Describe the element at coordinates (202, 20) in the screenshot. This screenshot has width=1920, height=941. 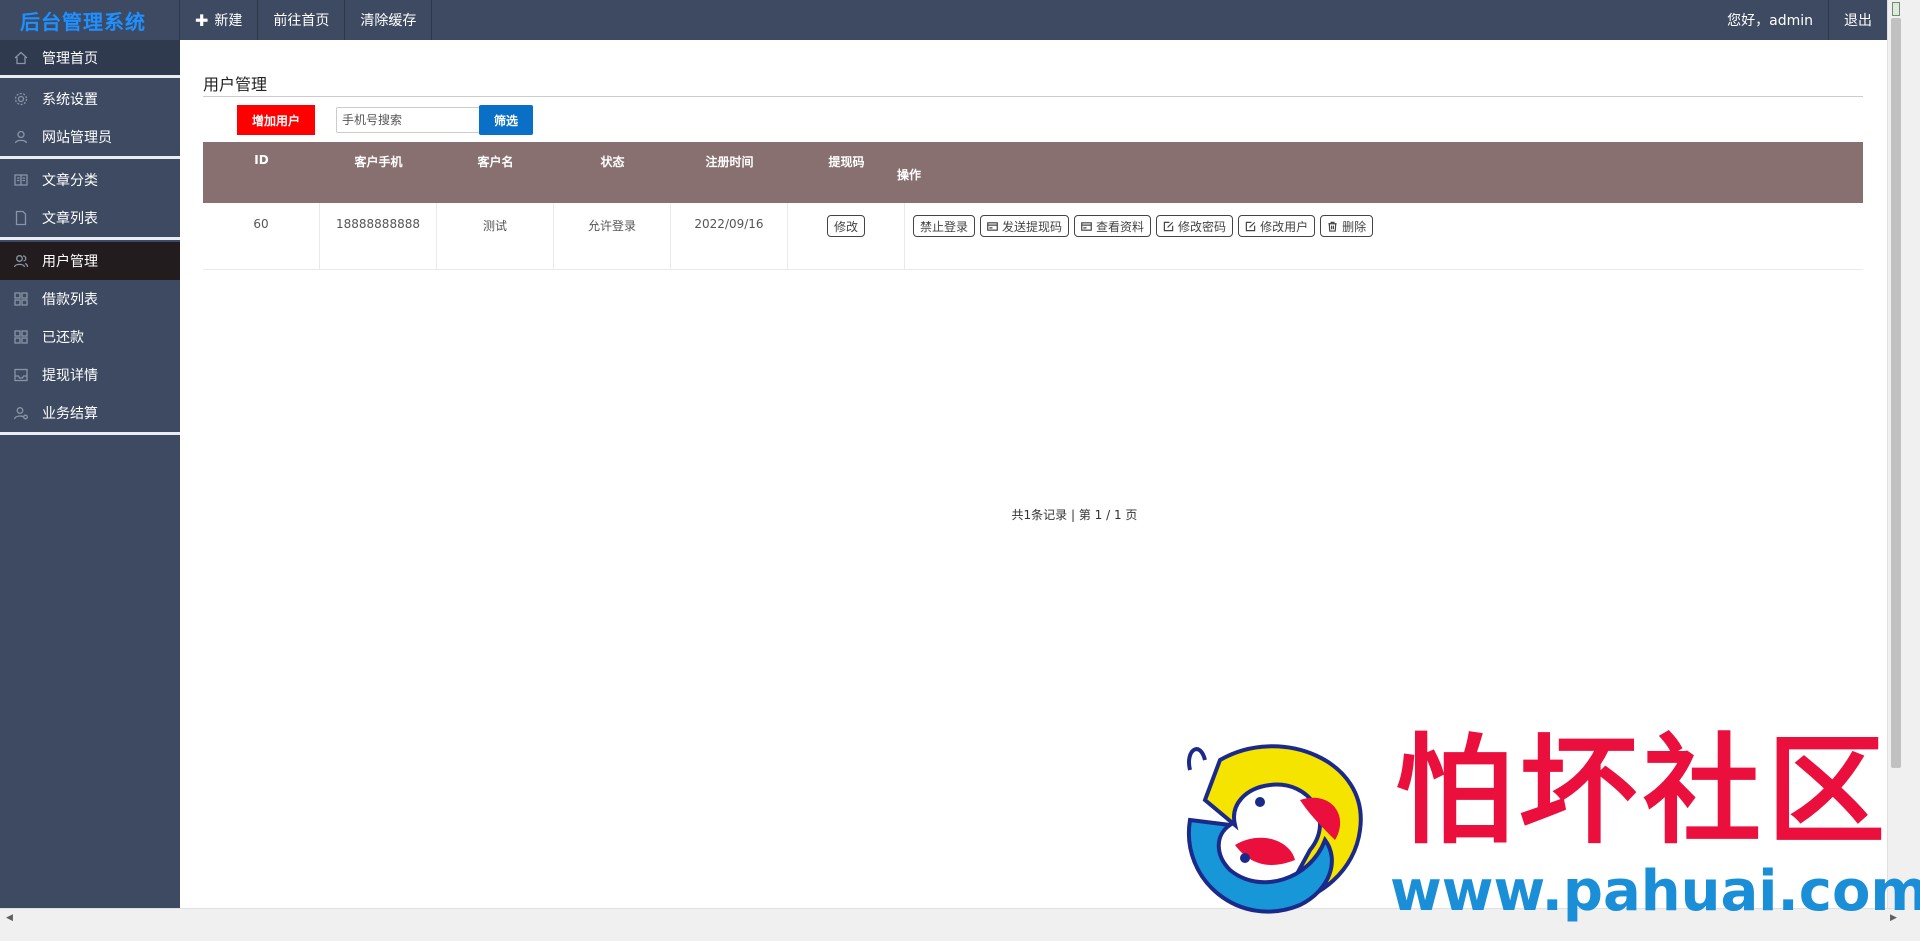
I see `plus-icon: ✚` at that location.